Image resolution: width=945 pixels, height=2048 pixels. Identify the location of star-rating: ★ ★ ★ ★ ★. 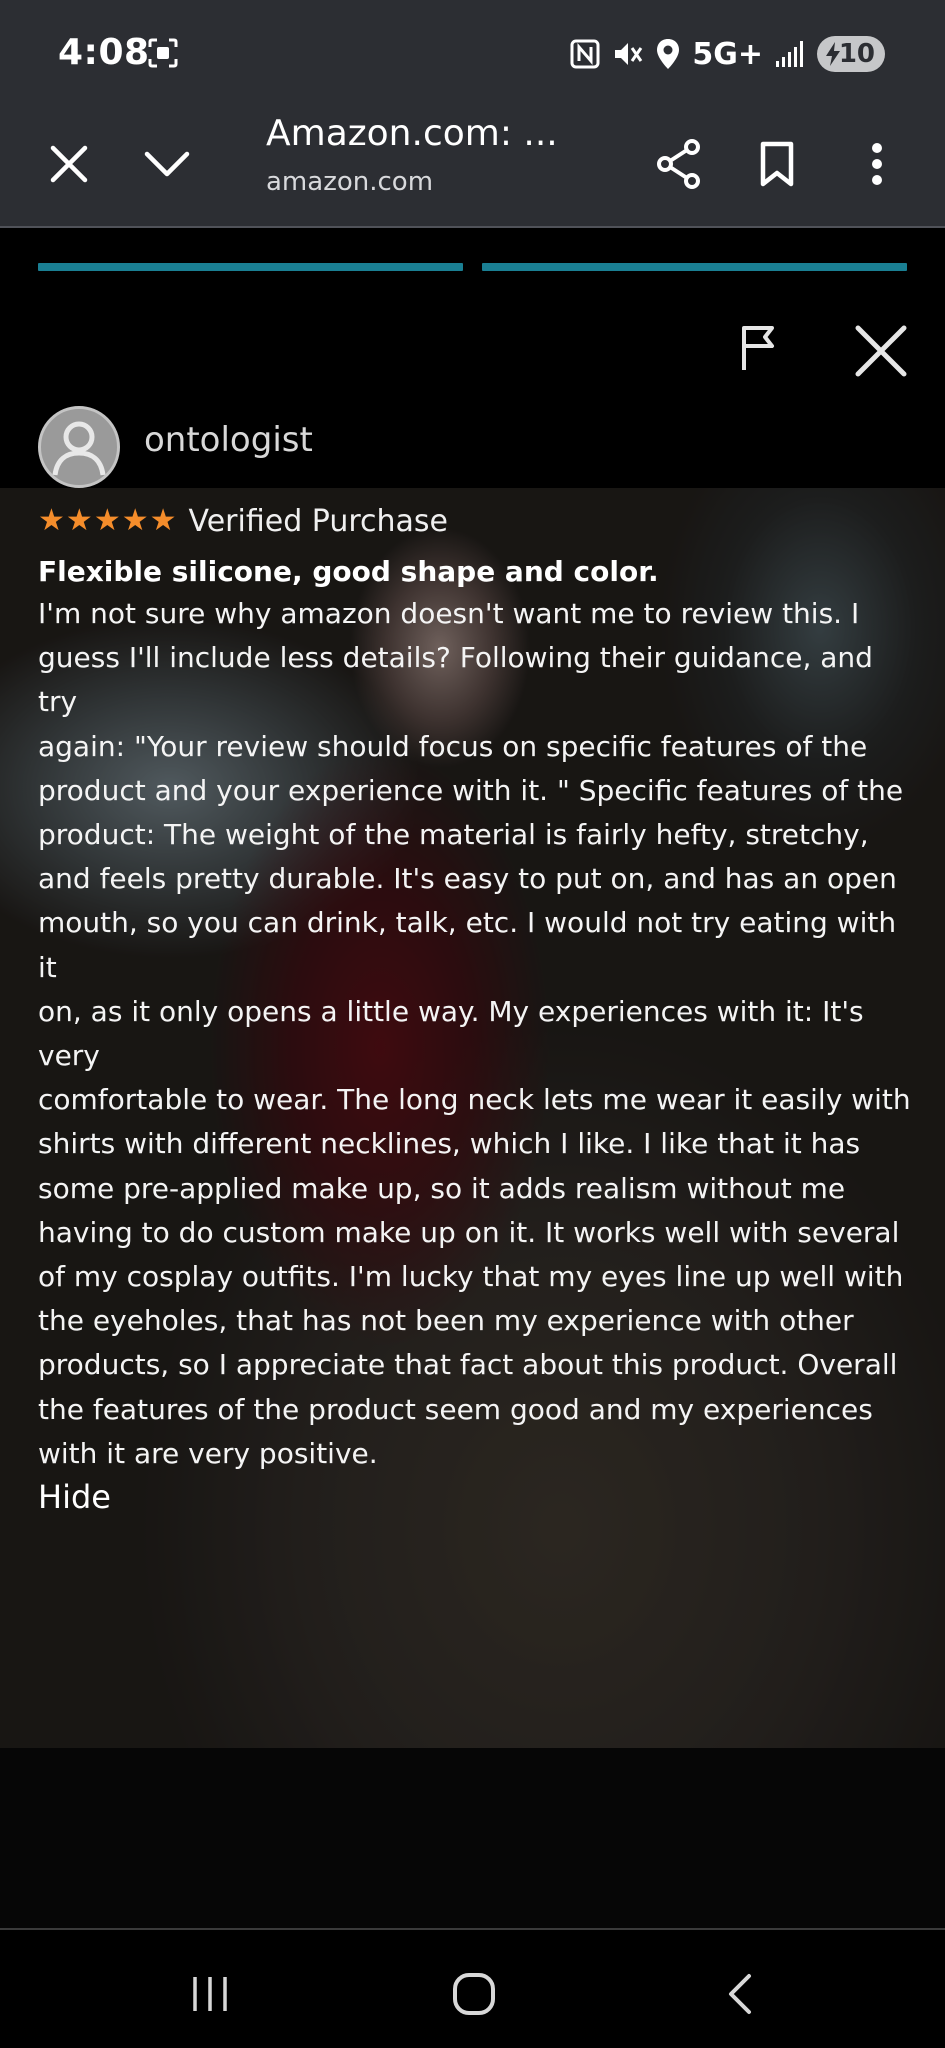
(107, 521).